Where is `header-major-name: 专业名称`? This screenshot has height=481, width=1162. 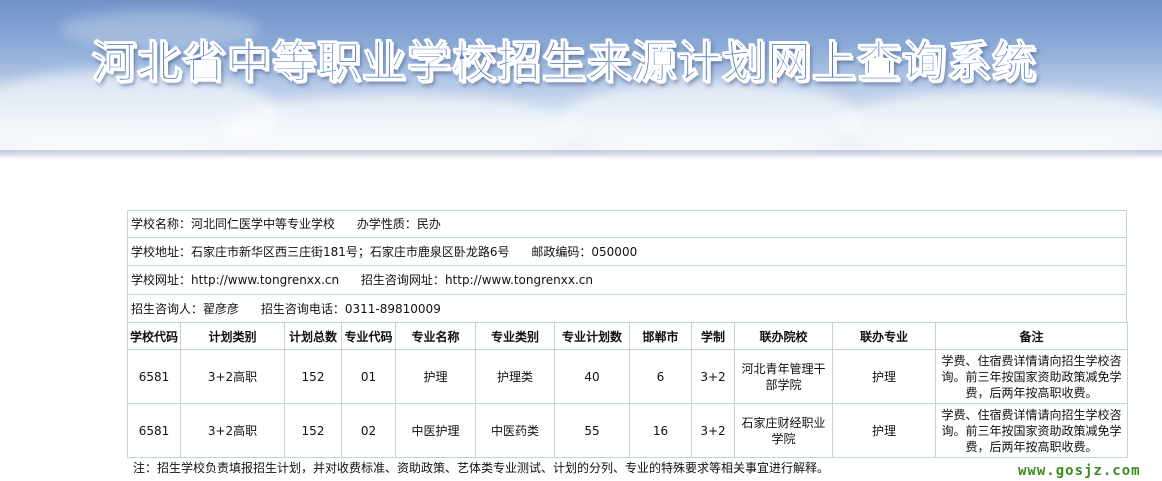 header-major-name: 专业名称 is located at coordinates (435, 336).